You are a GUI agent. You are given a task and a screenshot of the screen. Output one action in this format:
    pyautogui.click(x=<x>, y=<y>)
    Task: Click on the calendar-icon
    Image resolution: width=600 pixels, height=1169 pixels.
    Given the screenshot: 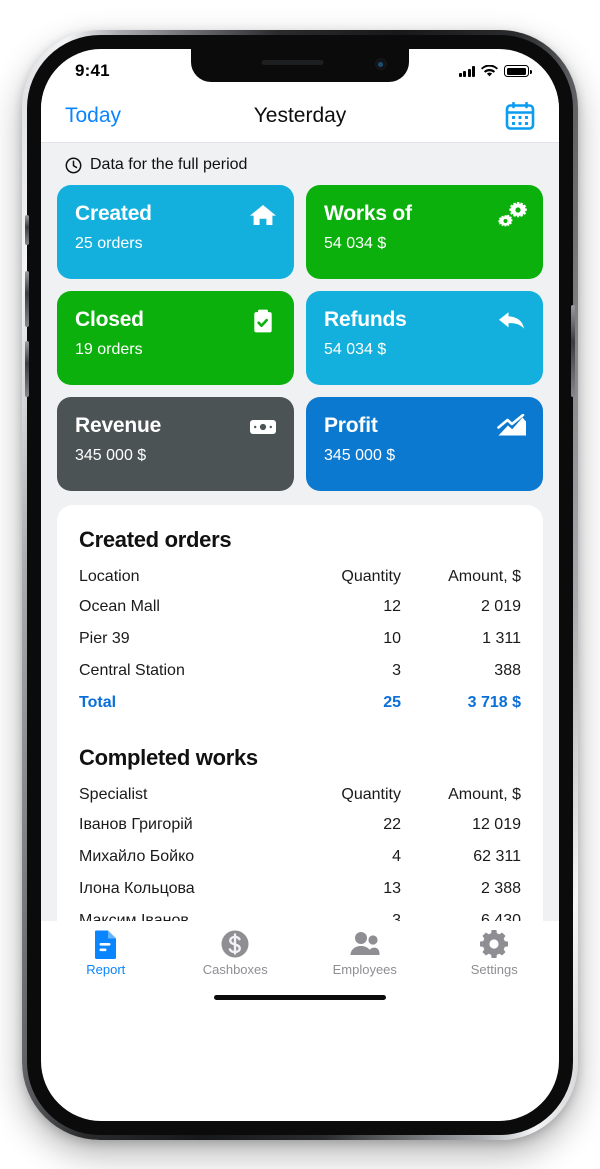 What is the action you would take?
    pyautogui.click(x=520, y=115)
    